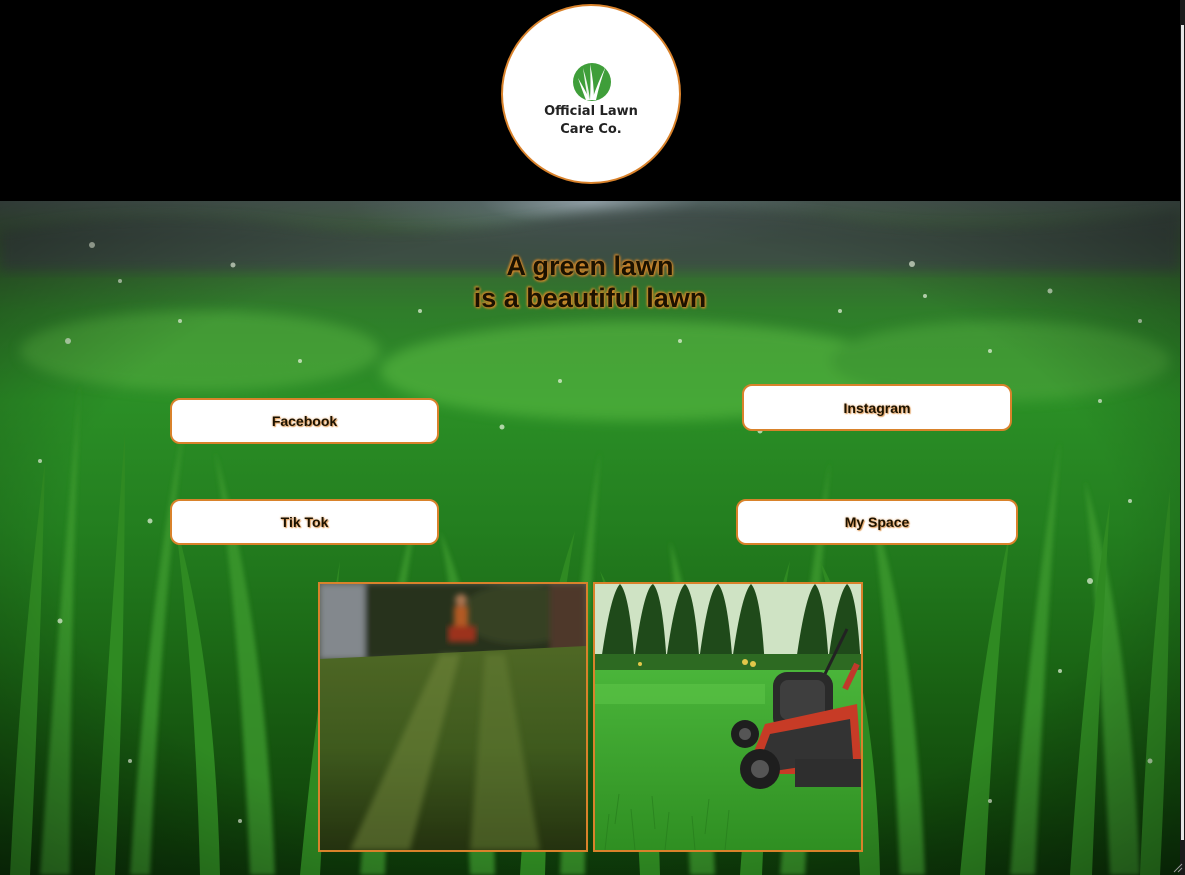 Image resolution: width=1185 pixels, height=875 pixels. Describe the element at coordinates (591, 129) in the screenshot. I see `logo-text-line2: Care Co.` at that location.